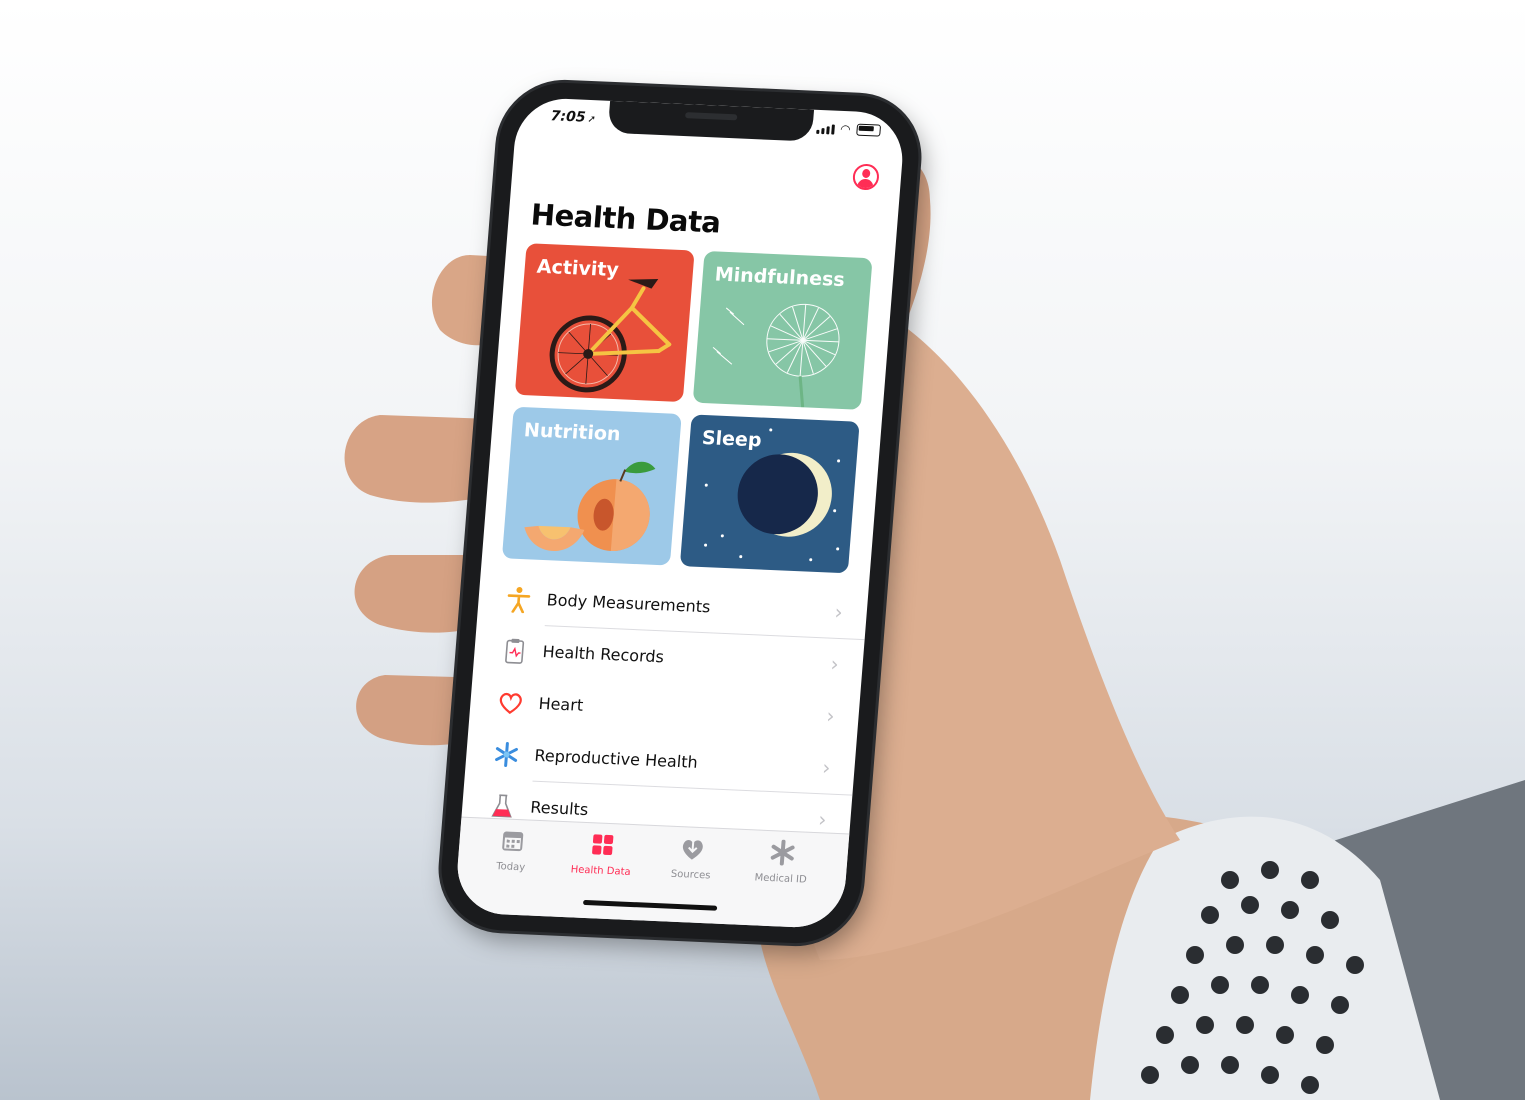 The height and width of the screenshot is (1100, 1525). I want to click on calendar-icon, so click(513, 841).